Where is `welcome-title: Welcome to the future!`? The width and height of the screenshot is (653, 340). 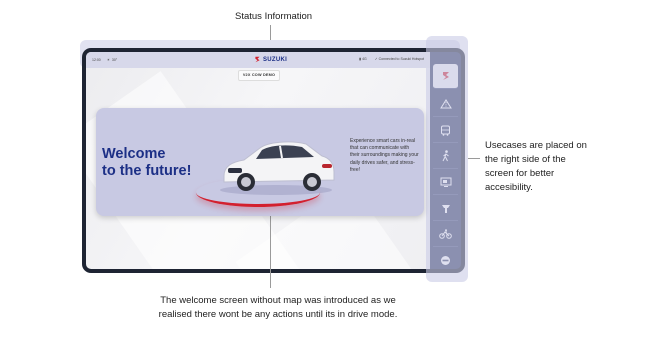 welcome-title: Welcome to the future! is located at coordinates (152, 163).